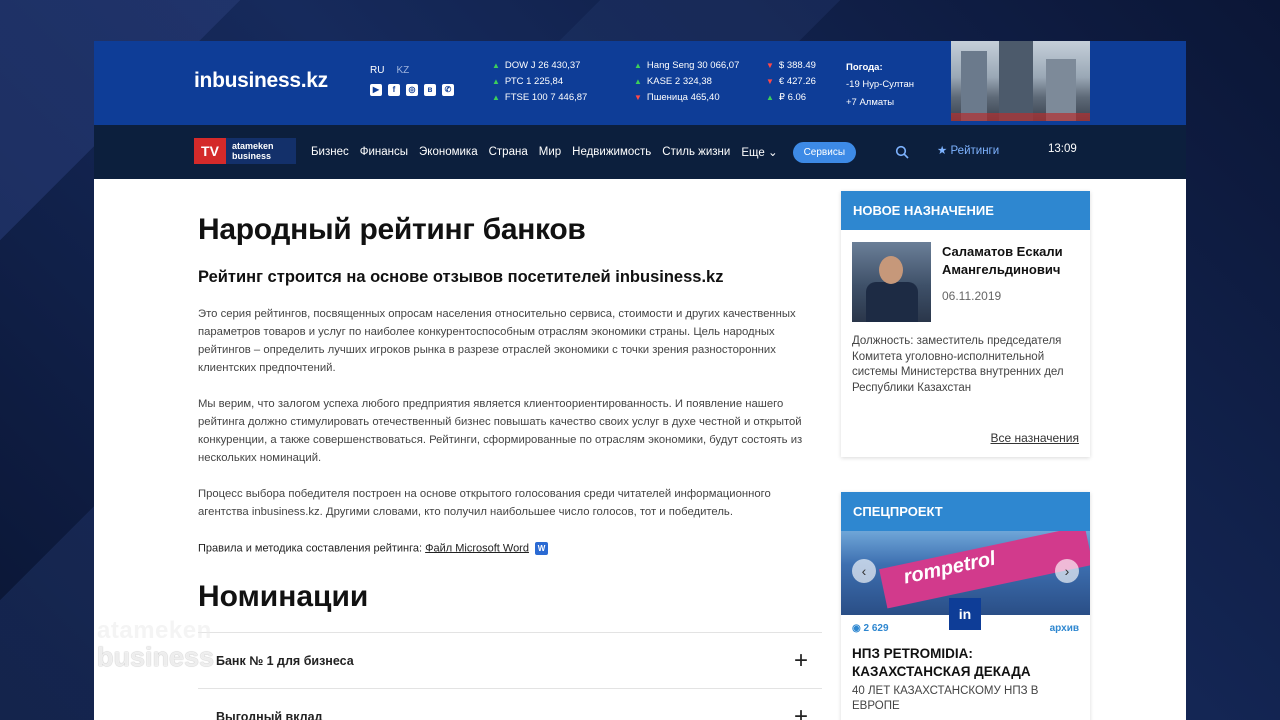 Image resolution: width=1280 pixels, height=720 pixels. What do you see at coordinates (210, 151) in the screenshot?
I see `tv-badge: TV` at bounding box center [210, 151].